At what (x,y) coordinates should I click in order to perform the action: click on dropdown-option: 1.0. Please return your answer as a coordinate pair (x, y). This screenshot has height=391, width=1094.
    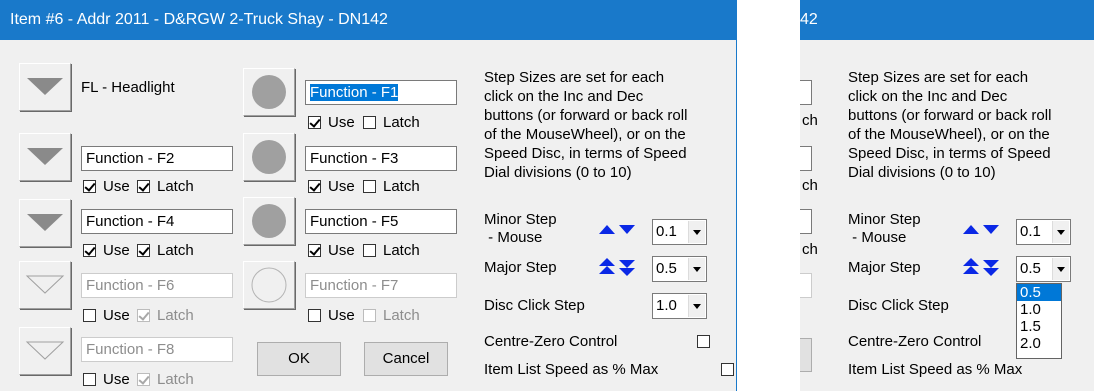
    Looking at the image, I should click on (1039, 309).